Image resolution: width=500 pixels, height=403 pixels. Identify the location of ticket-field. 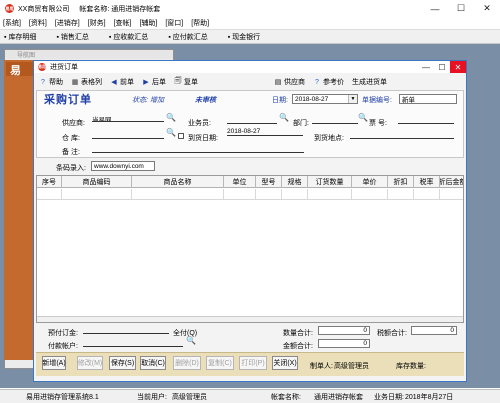
(426, 120).